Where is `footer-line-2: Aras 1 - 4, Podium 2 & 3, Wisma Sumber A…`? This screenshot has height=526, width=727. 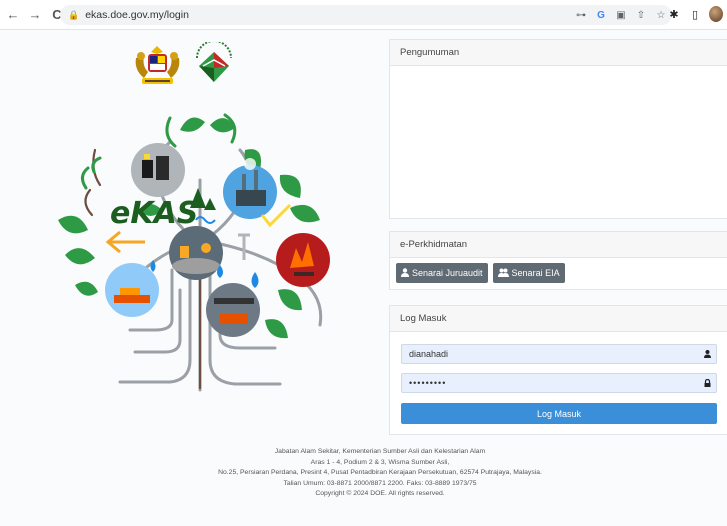
footer-line-2: Aras 1 - 4, Podium 2 & 3, Wisma Sumber A… is located at coordinates (380, 462).